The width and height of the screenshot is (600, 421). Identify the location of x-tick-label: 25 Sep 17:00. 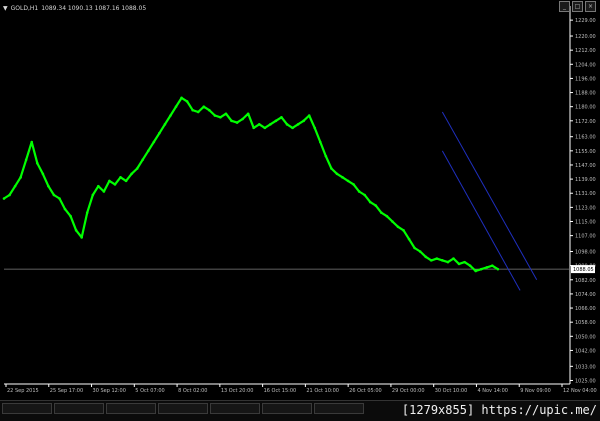
(66, 391).